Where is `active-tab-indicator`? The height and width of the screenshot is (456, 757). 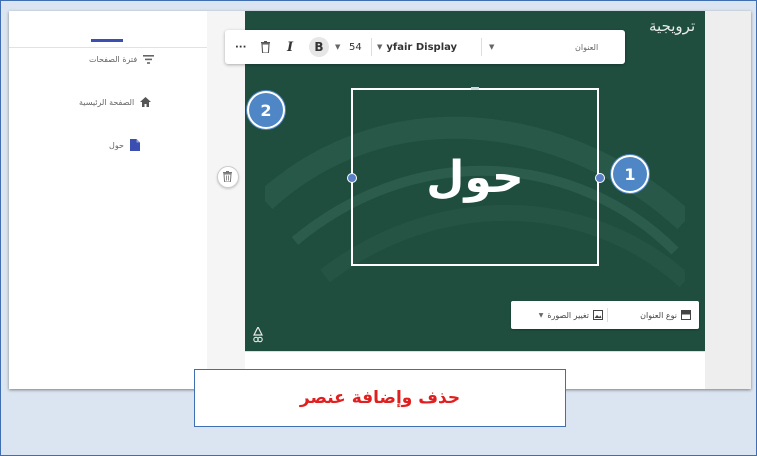 active-tab-indicator is located at coordinates (107, 40).